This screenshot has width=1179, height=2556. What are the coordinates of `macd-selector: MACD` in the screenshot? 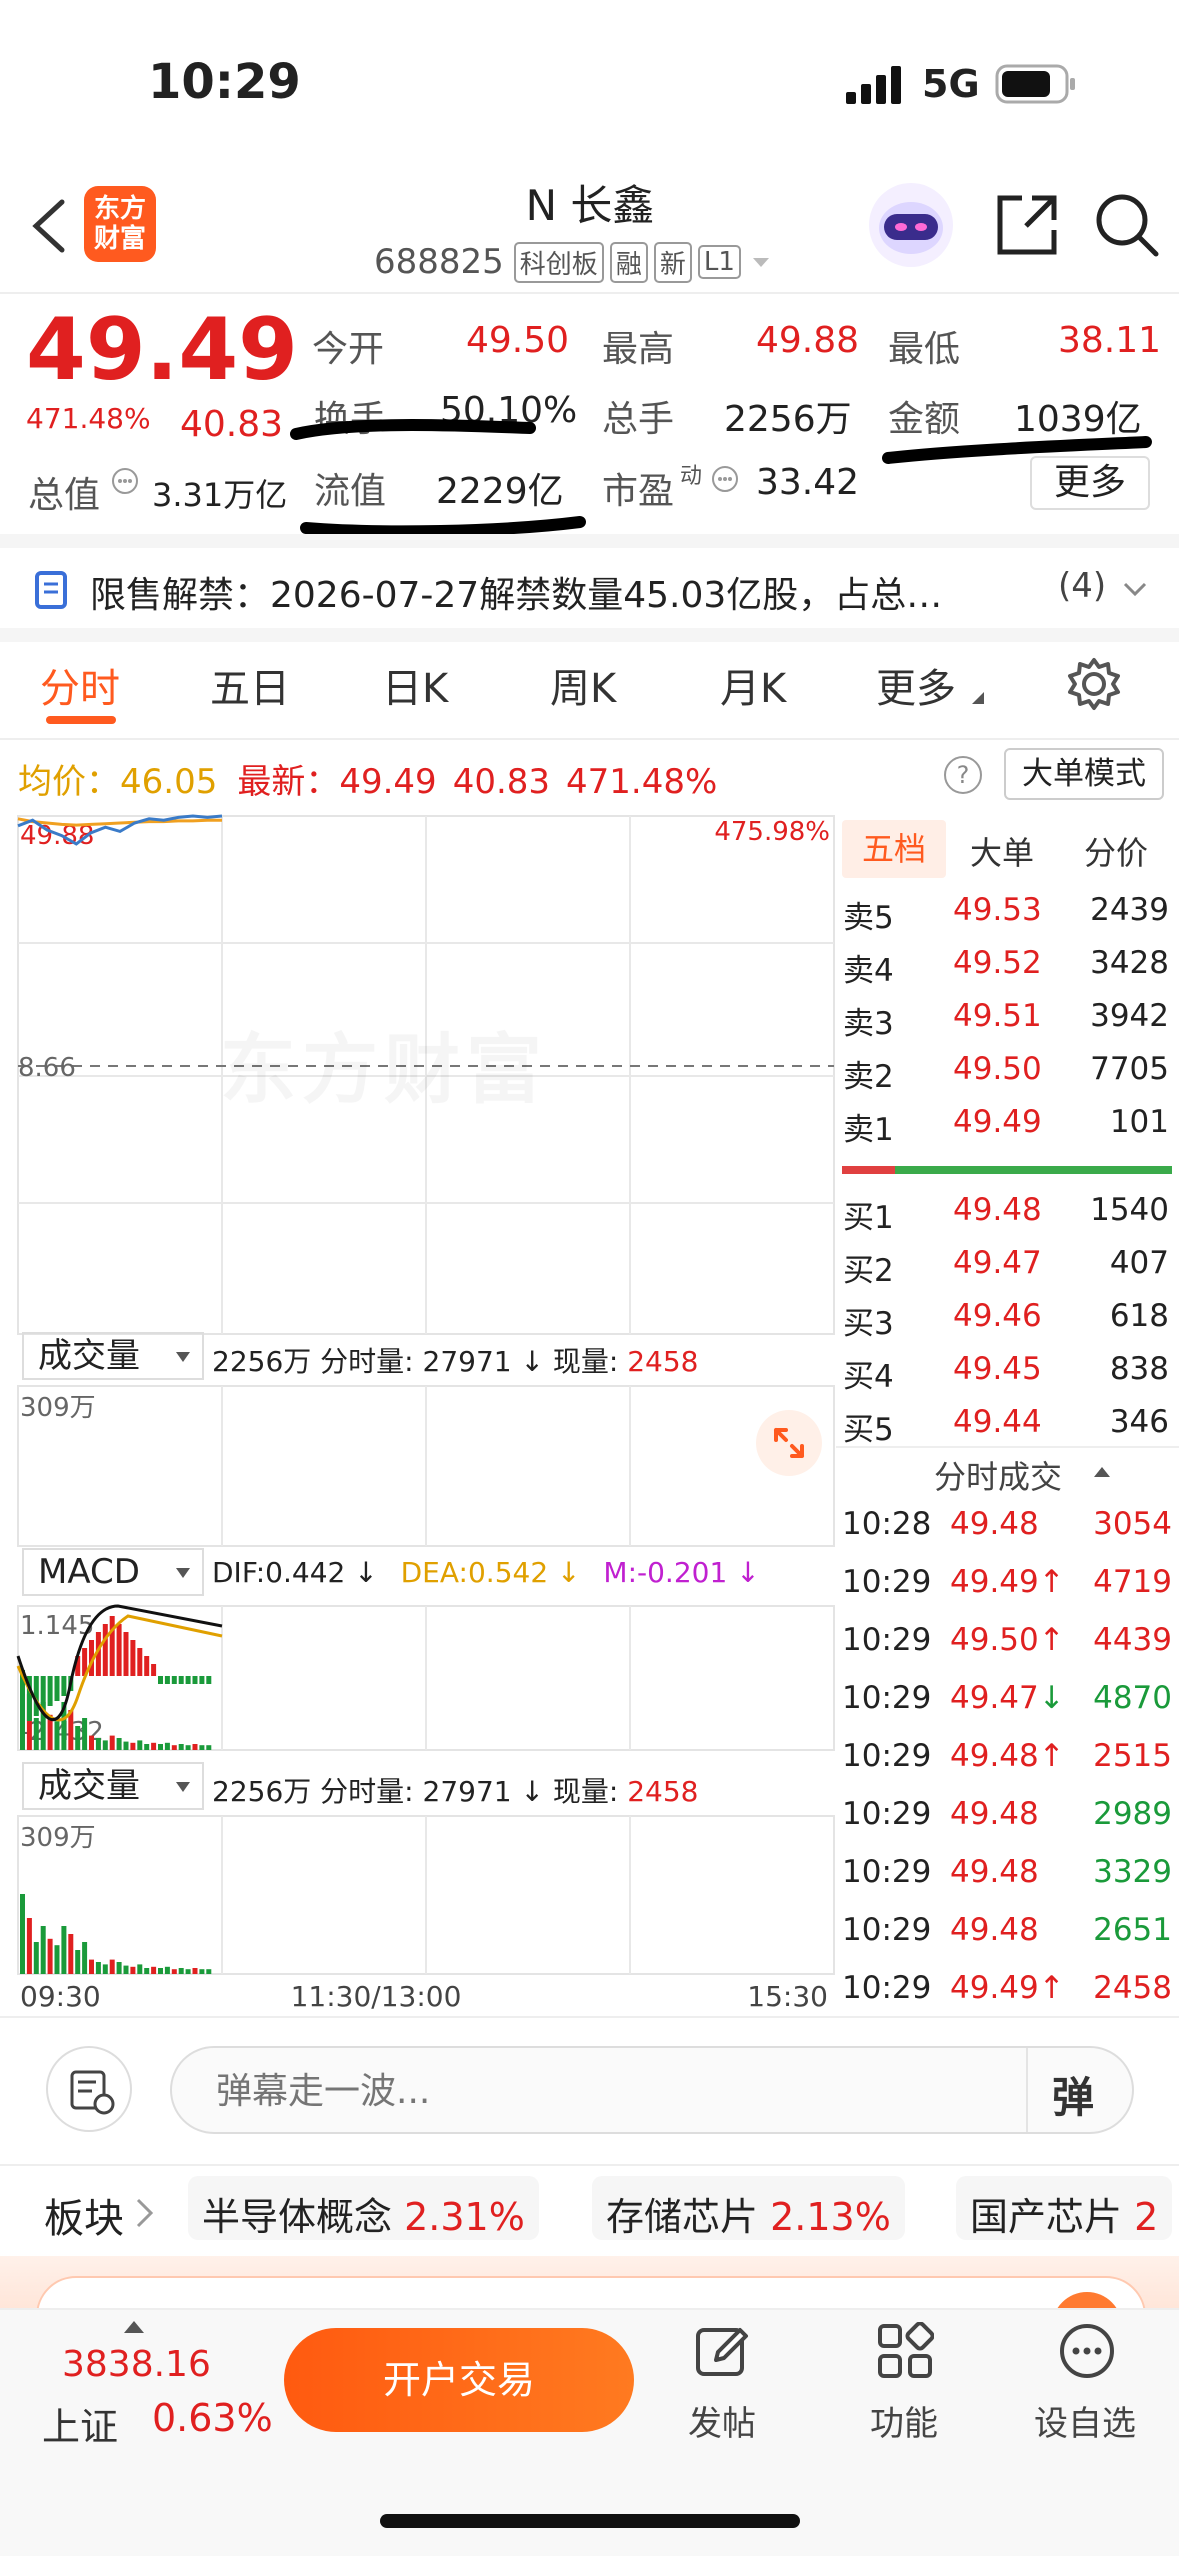 It's located at (113, 1572).